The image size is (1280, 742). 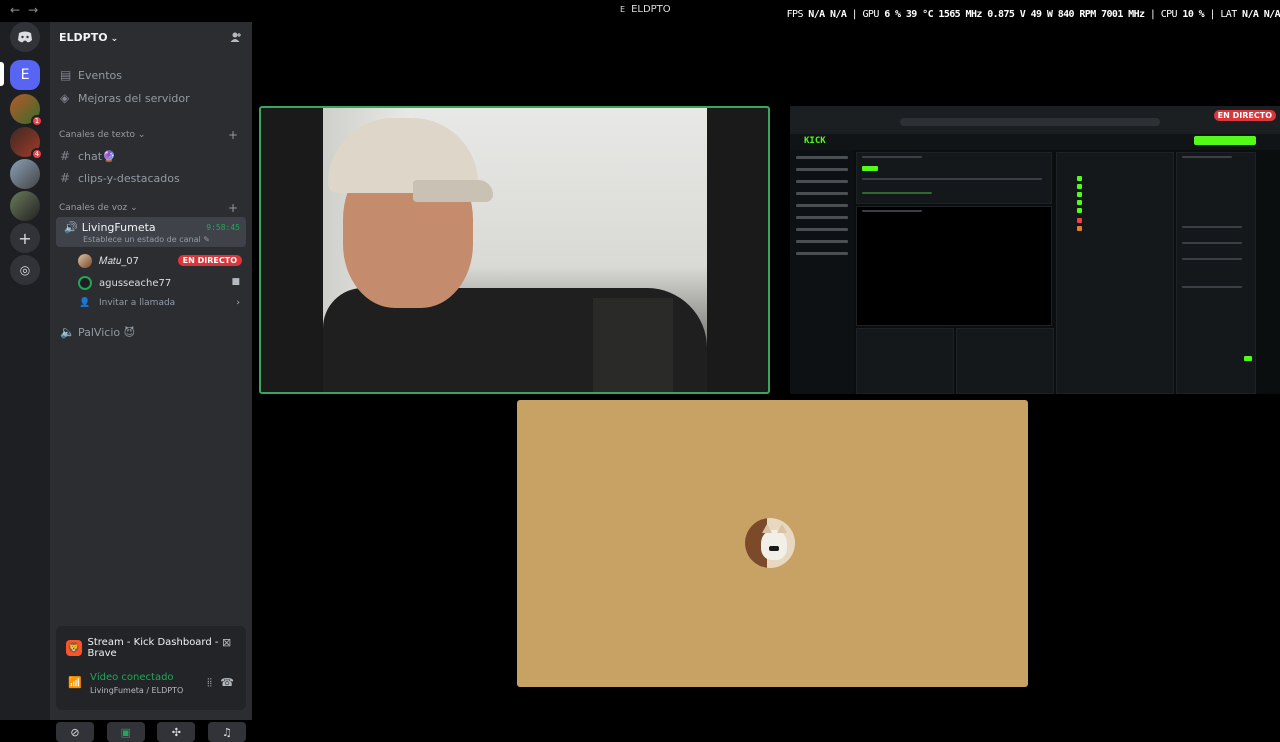 I want to click on signal-icon: 📶, so click(x=75, y=682).